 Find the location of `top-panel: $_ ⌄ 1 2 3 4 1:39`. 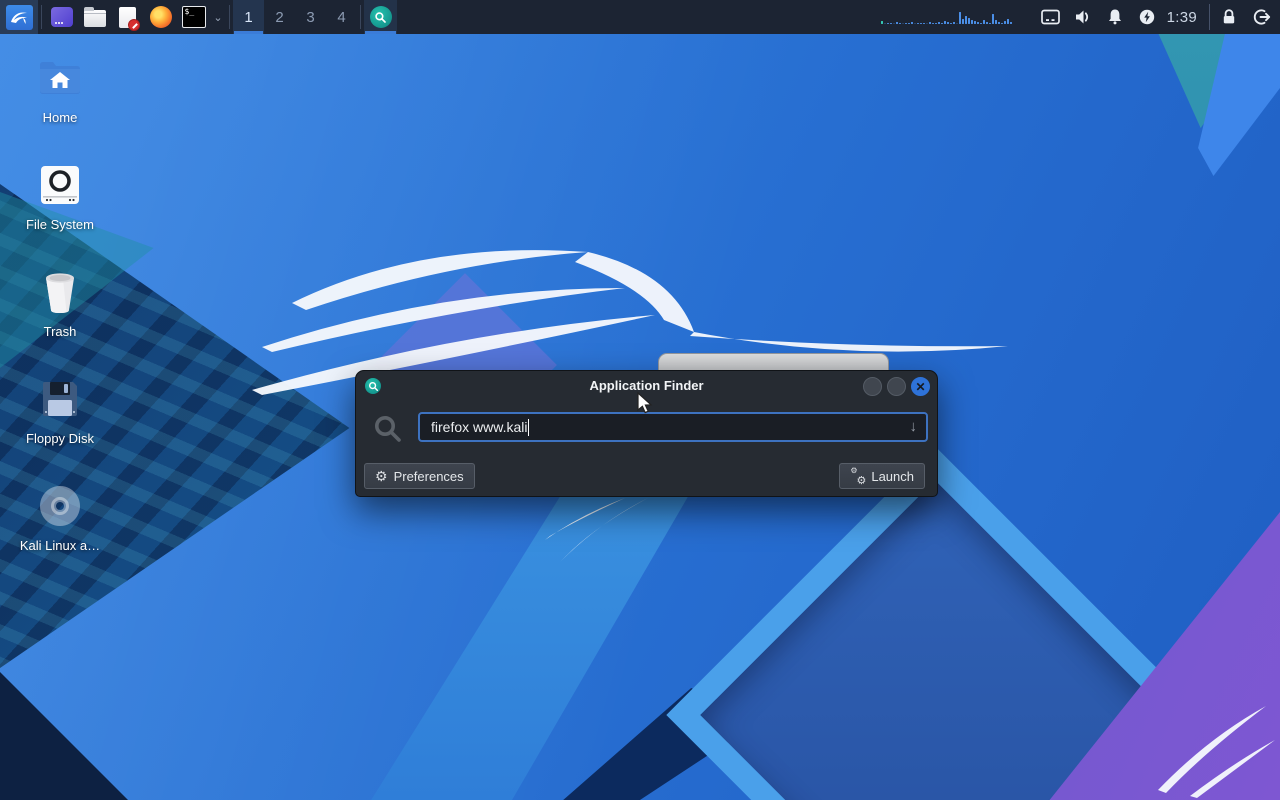

top-panel: $_ ⌄ 1 2 3 4 1:39 is located at coordinates (640, 17).